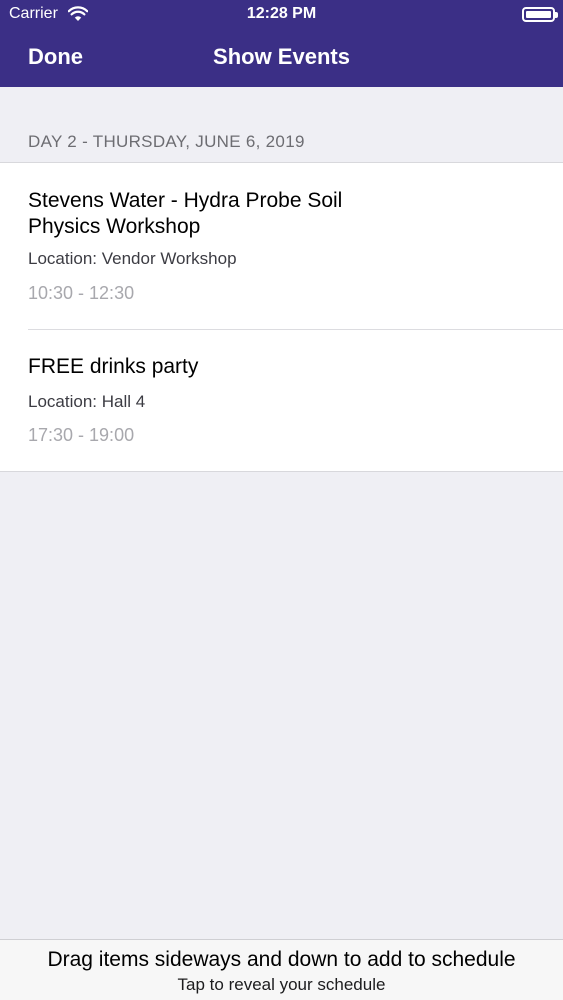 The height and width of the screenshot is (1000, 563). I want to click on section-header: DAY 2 - THURSDAY, JUNE 6, 2019, so click(166, 141).